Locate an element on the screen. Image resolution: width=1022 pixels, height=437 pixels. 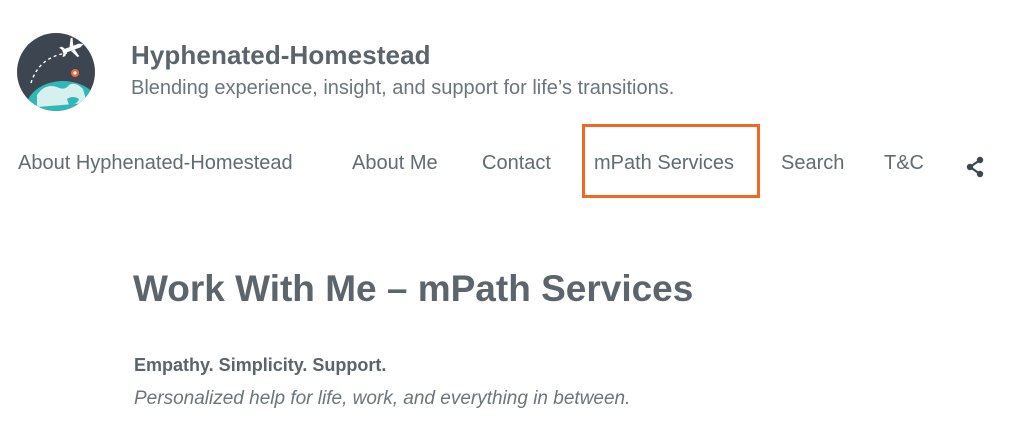
globe-airplane-logo-icon is located at coordinates (56, 72).